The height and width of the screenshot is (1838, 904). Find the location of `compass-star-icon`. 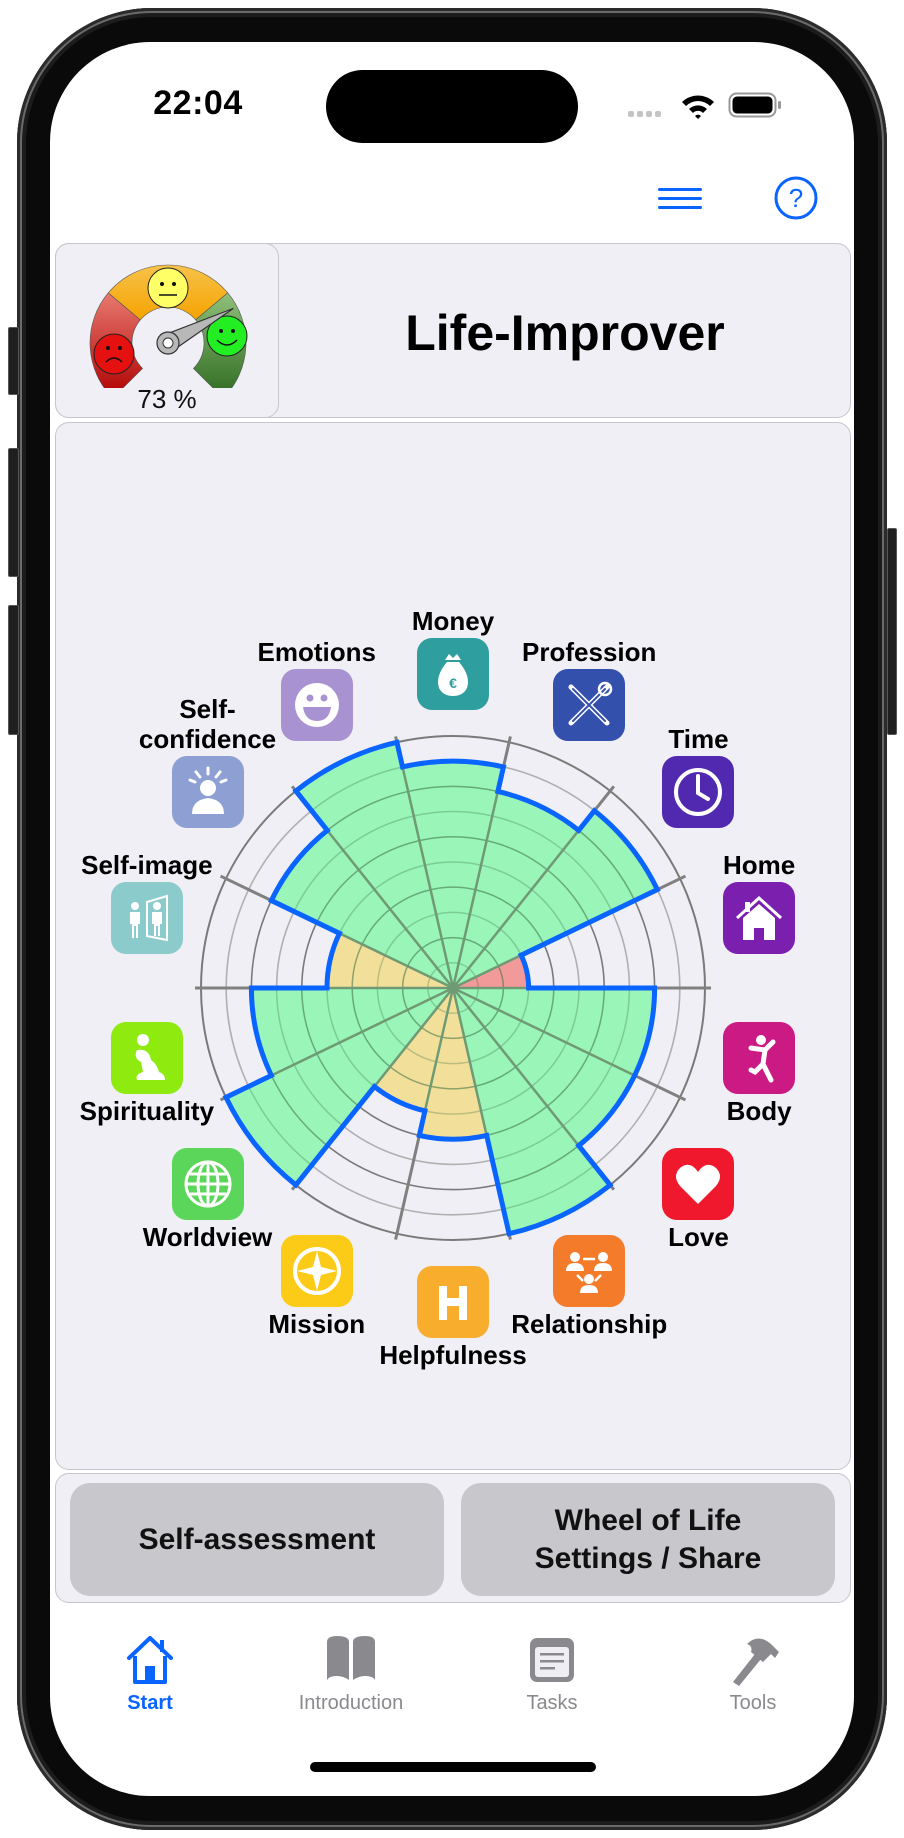

compass-star-icon is located at coordinates (316, 1270).